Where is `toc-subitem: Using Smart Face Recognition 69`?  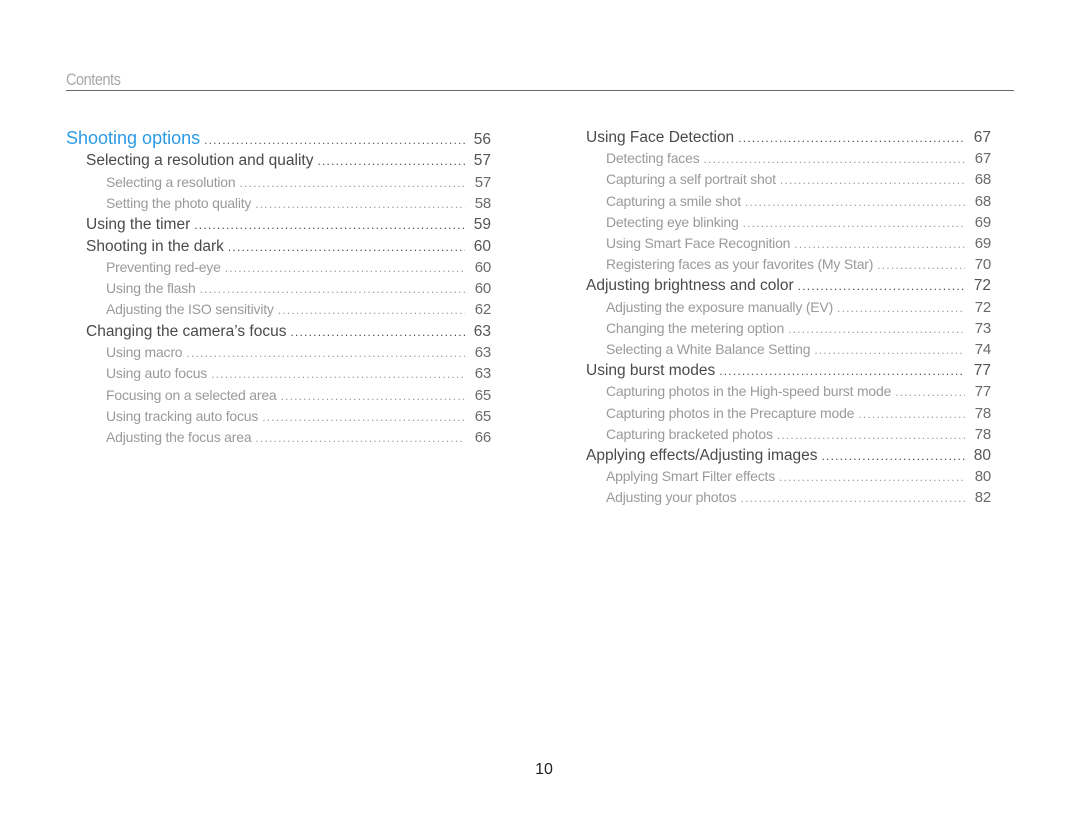
toc-subitem: Using Smart Face Recognition 69 is located at coordinates (788, 243).